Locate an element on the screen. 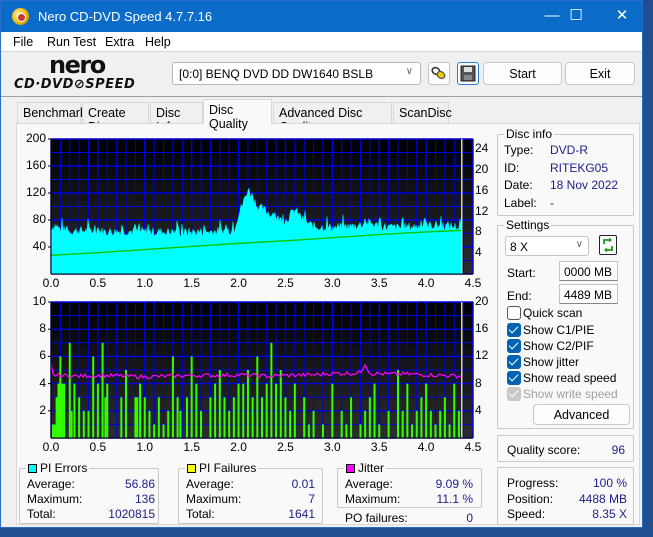  y2-tick-label: 16 is located at coordinates (482, 328).